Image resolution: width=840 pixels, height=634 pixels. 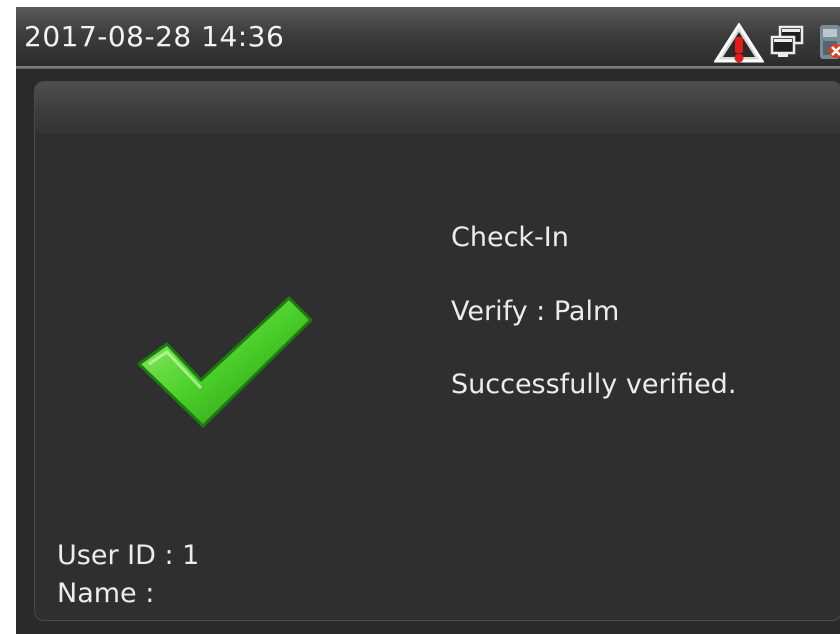 What do you see at coordinates (106, 593) in the screenshot?
I see `user-name-label: Name :` at bounding box center [106, 593].